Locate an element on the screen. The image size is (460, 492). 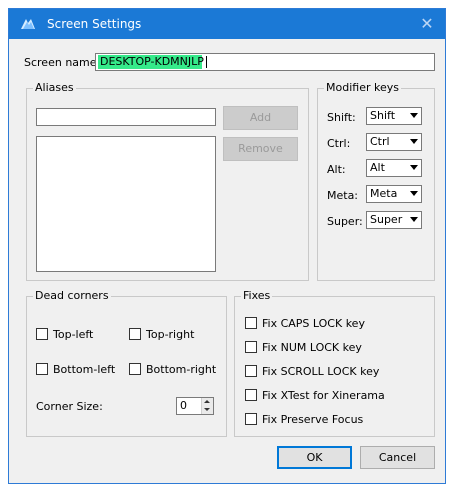
fix-preserve-focus-label: Fix Preserve Focus is located at coordinates (313, 419).